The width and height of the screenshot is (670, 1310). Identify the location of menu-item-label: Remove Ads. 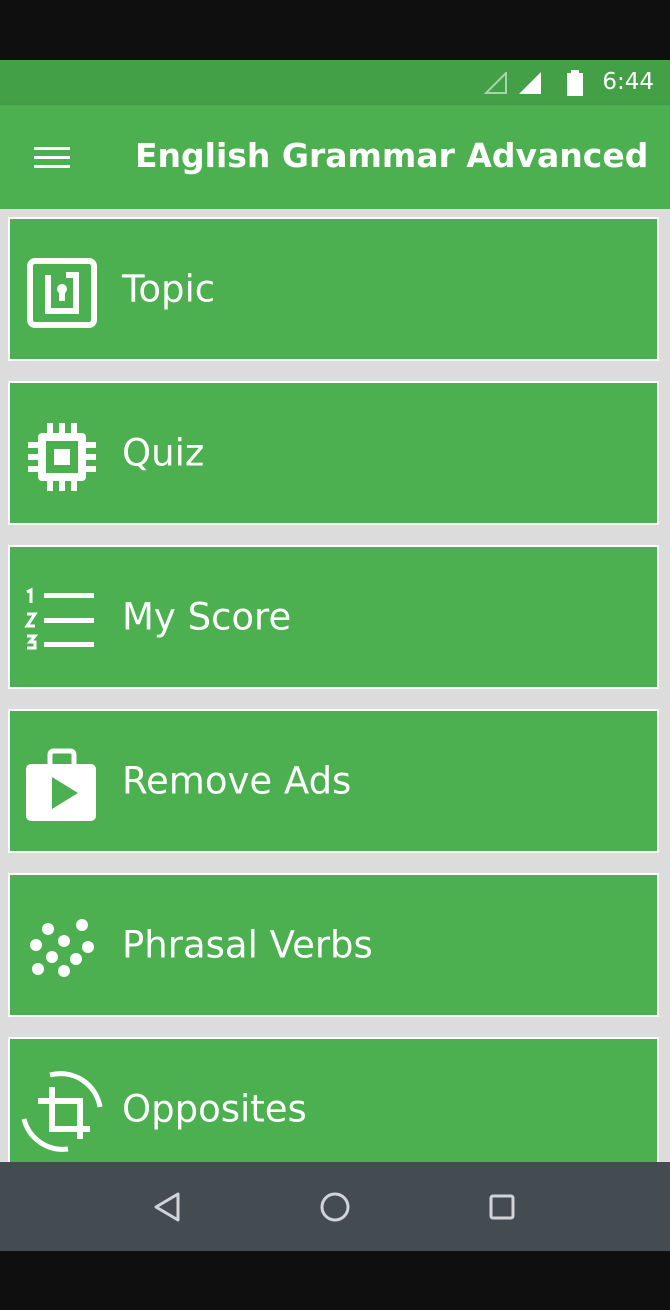
(237, 781).